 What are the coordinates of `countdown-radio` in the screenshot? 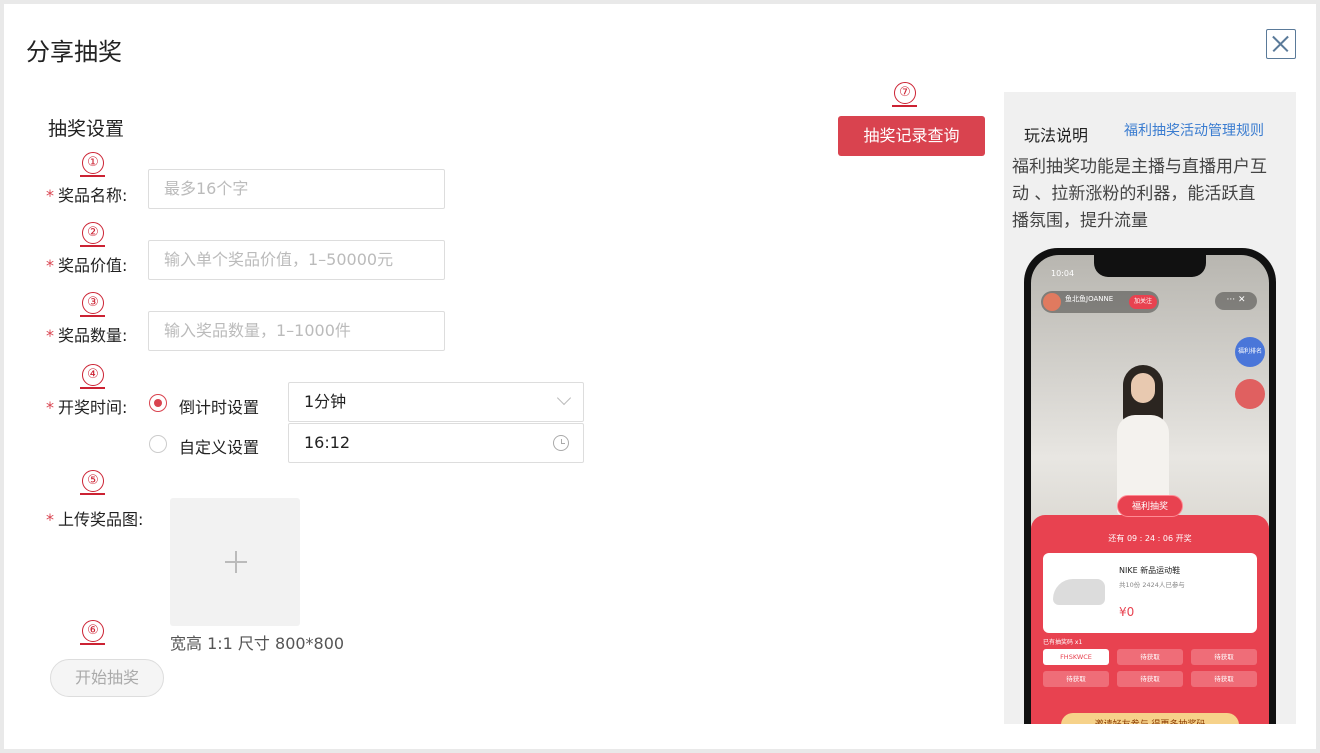 It's located at (158, 403).